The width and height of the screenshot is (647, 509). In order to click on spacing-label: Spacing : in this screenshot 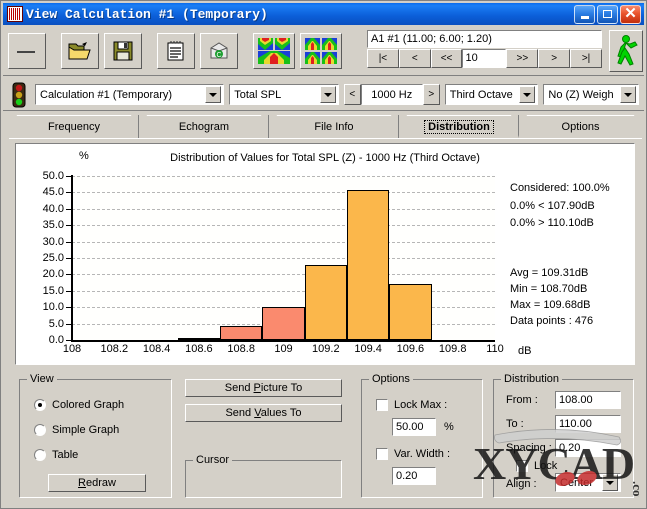, I will do `click(529, 448)`.